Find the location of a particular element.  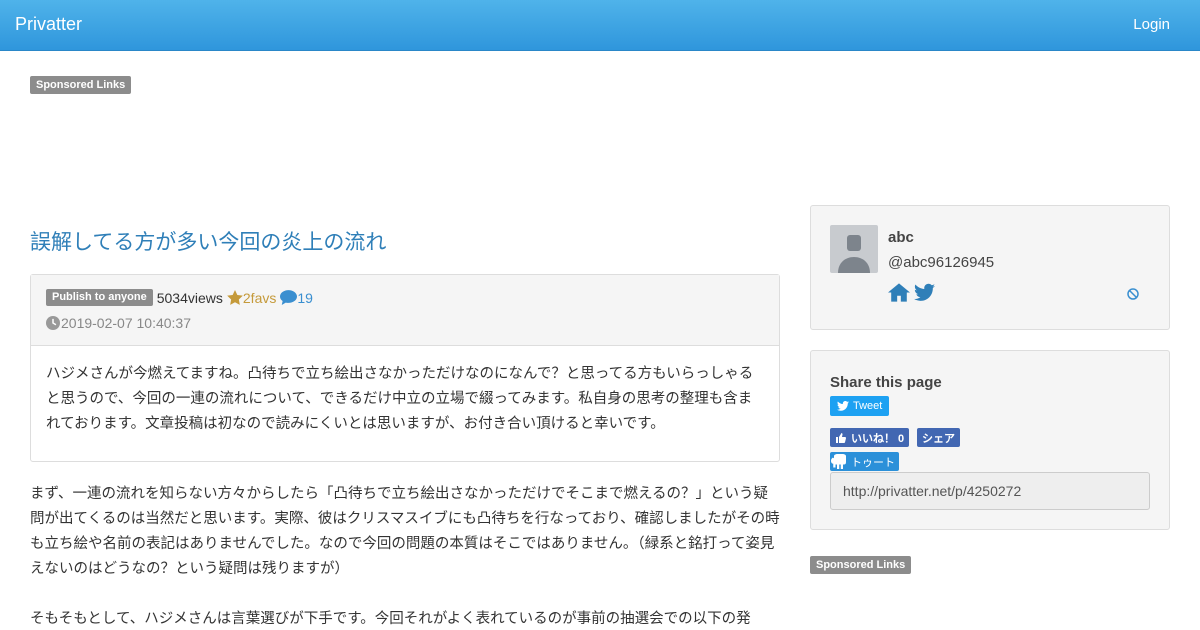

view-count: 5034views is located at coordinates (189, 297).